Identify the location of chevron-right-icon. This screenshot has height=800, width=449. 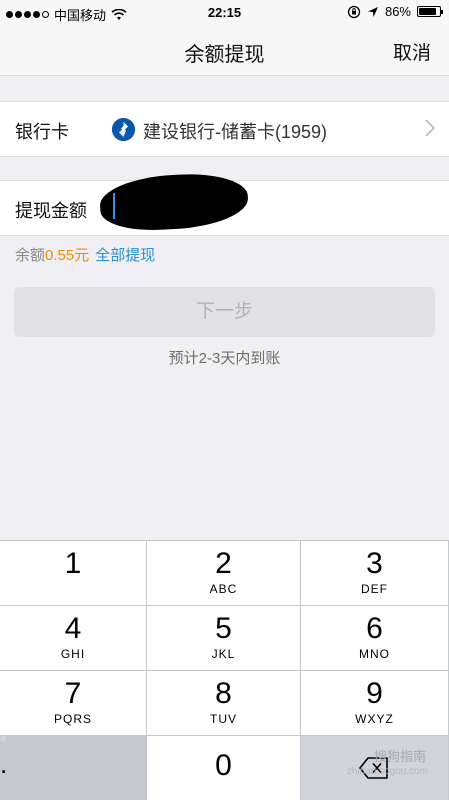
(430, 130).